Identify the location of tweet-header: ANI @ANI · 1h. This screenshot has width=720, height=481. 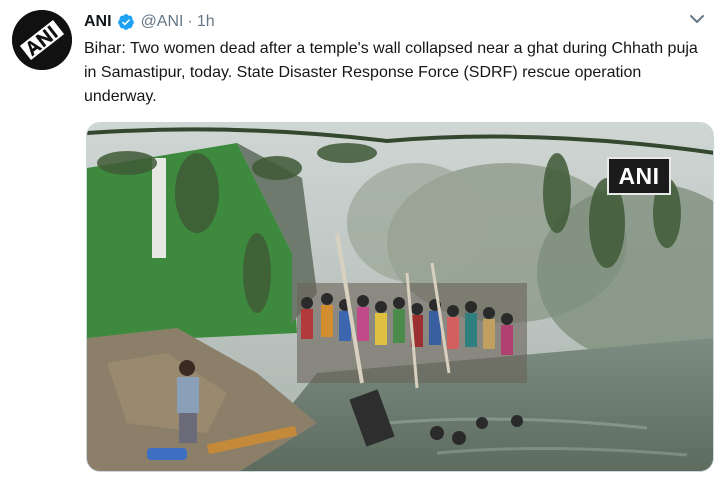
(149, 22).